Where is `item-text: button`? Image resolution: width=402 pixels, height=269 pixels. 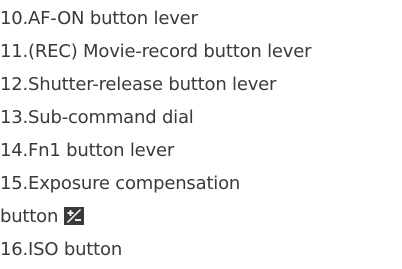
item-text: button is located at coordinates (29, 216).